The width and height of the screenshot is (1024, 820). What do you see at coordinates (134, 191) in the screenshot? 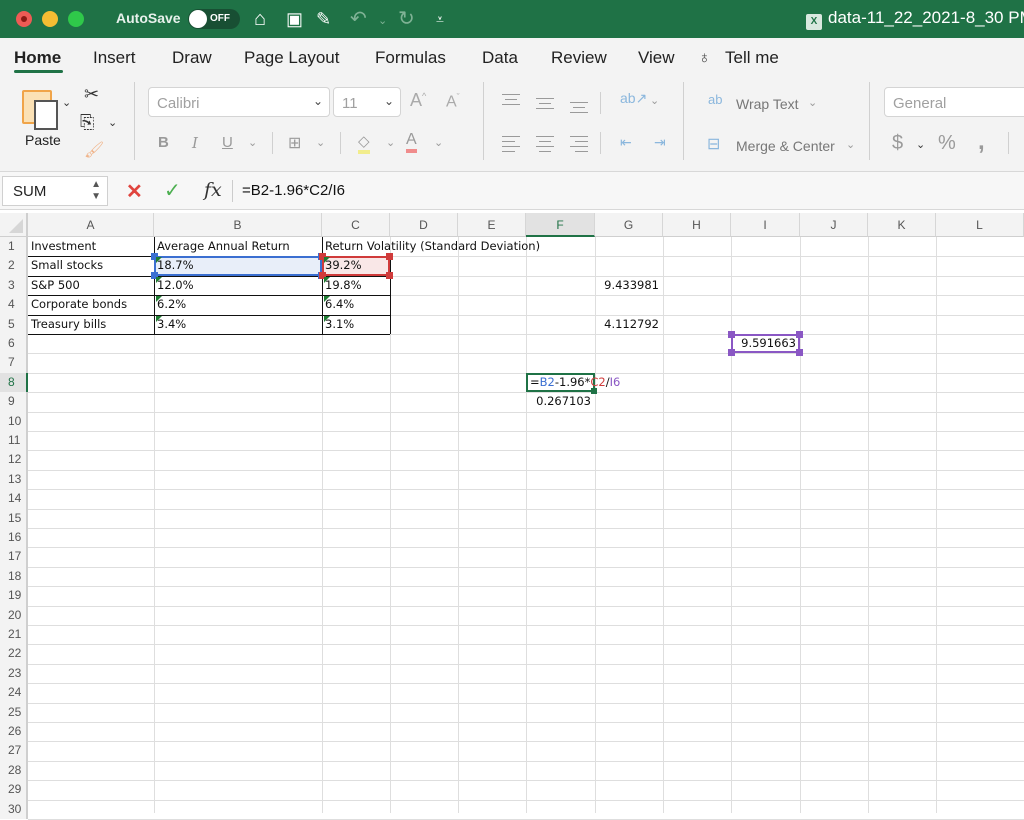
I see `cancel-edit-icon: ✕` at bounding box center [134, 191].